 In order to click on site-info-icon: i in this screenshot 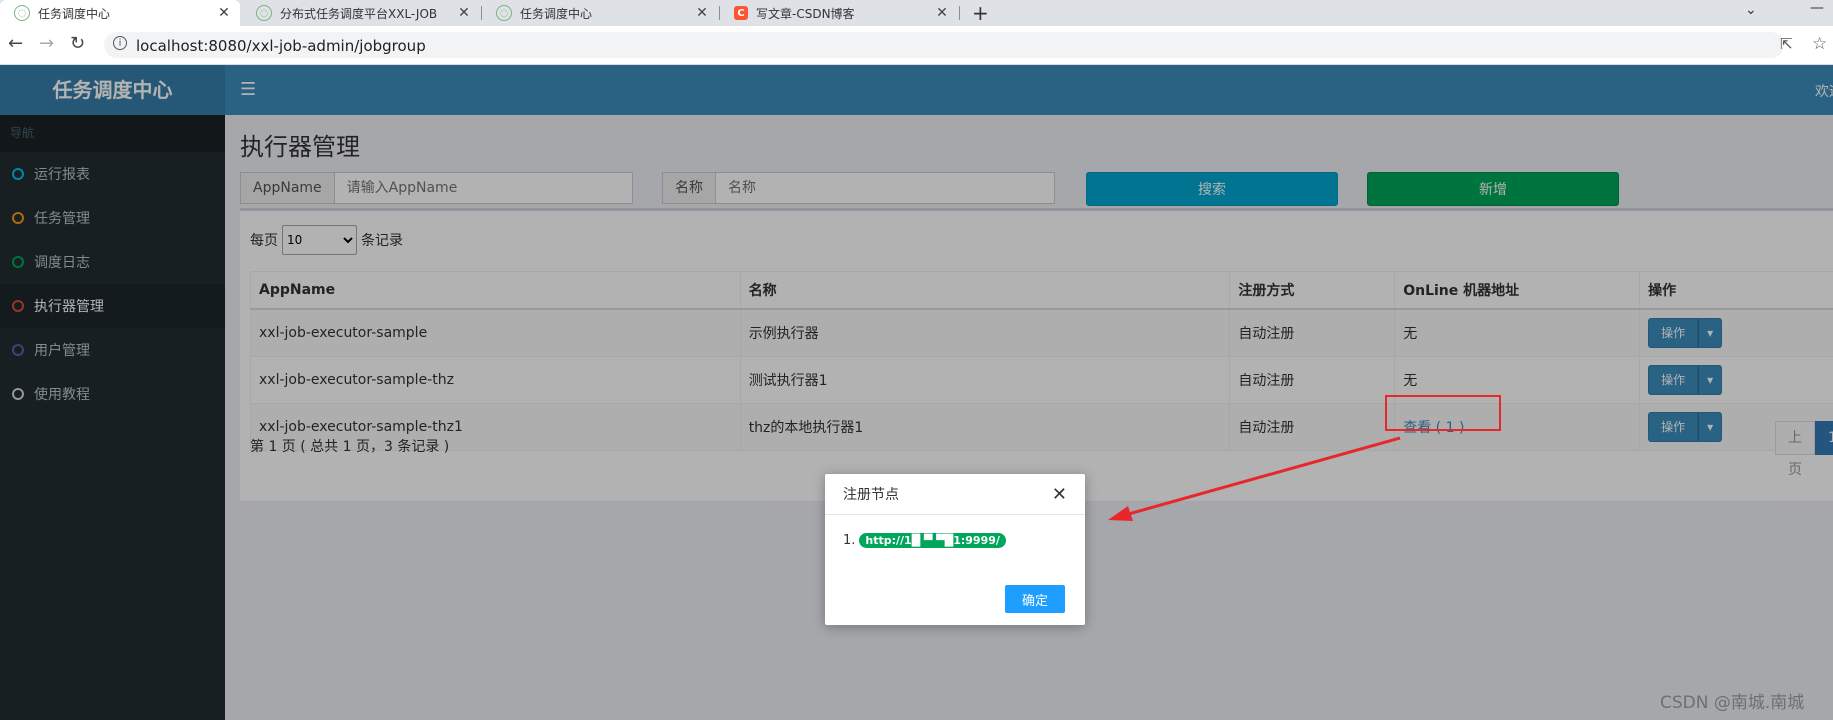, I will do `click(120, 43)`.